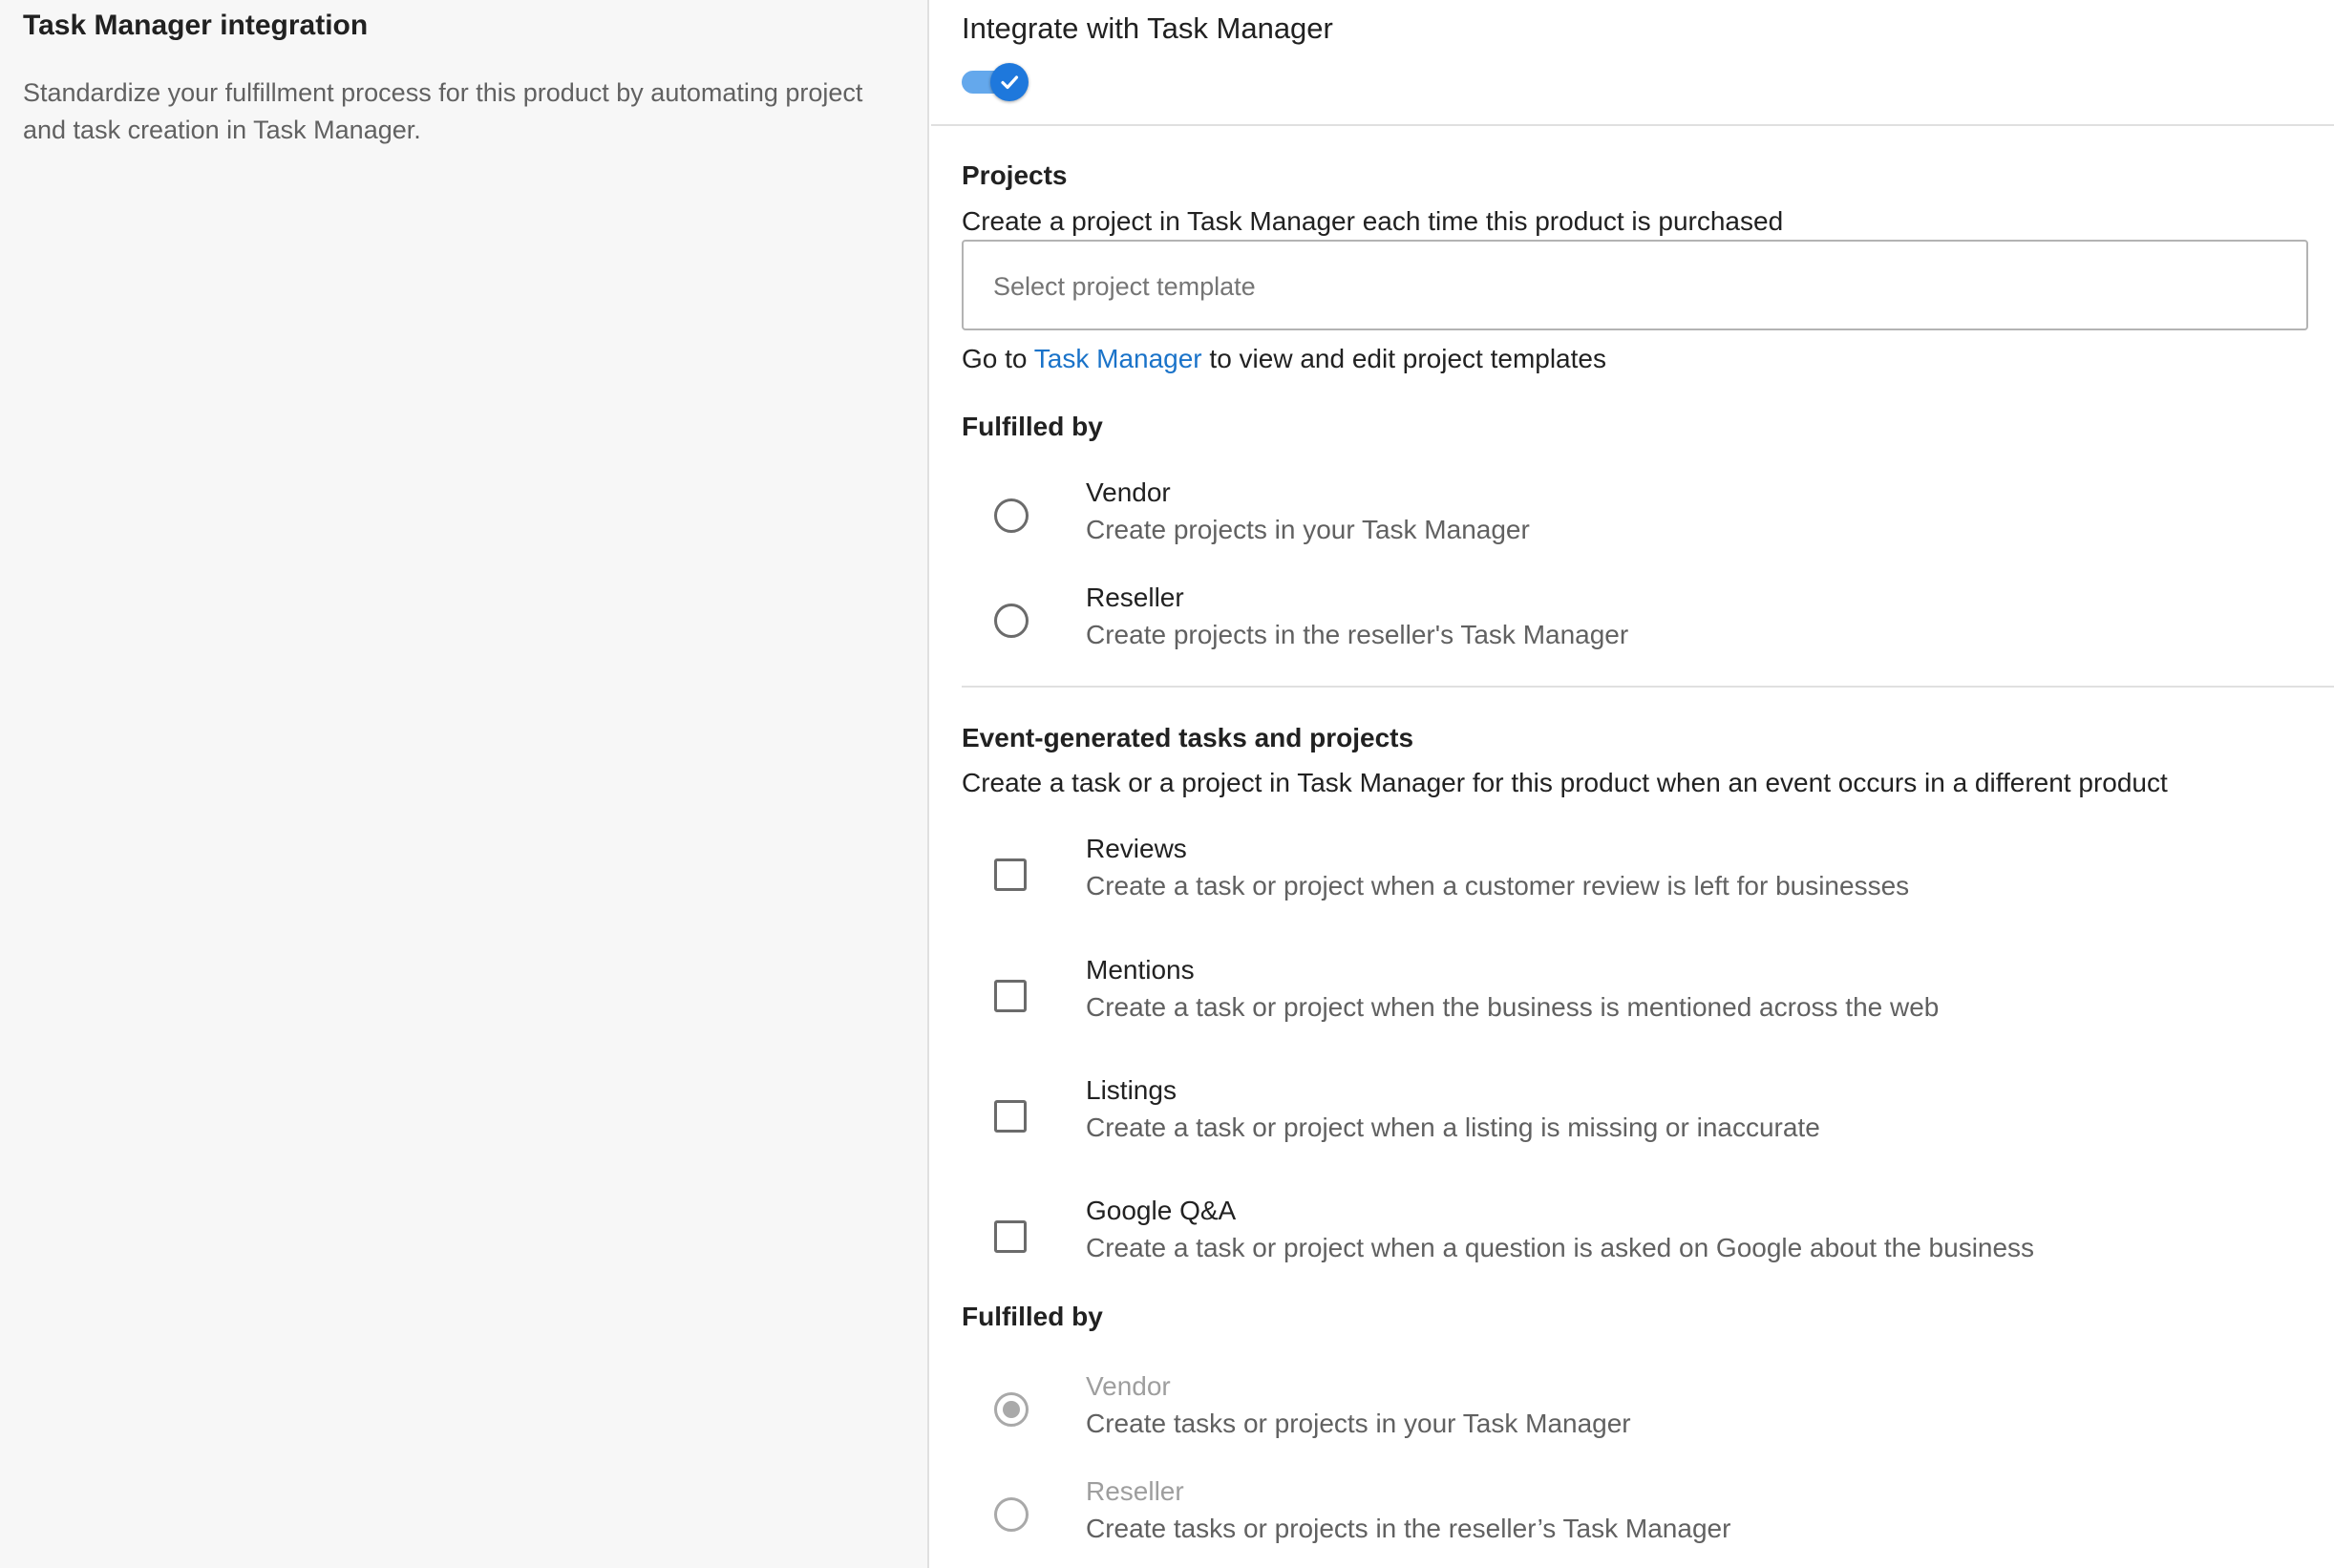  I want to click on project-template-placeholder: Select project template, so click(1124, 286).